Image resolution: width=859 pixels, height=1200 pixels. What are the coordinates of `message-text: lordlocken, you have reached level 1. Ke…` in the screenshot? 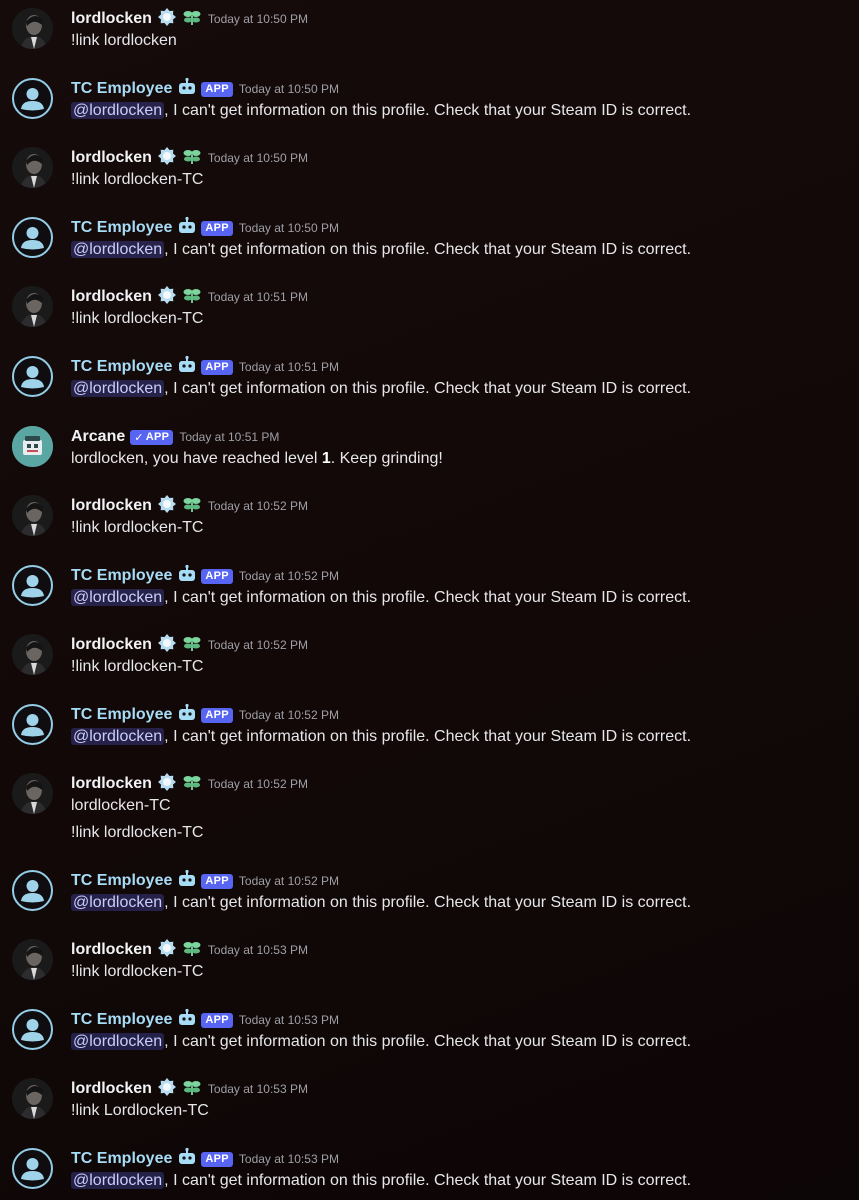 It's located at (257, 458).